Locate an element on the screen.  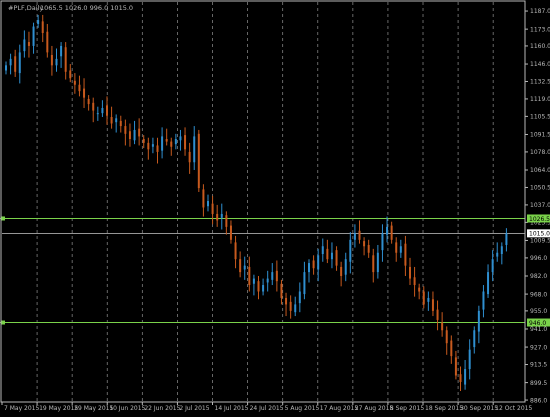
y-tick-label: 996.0 is located at coordinates (538, 258).